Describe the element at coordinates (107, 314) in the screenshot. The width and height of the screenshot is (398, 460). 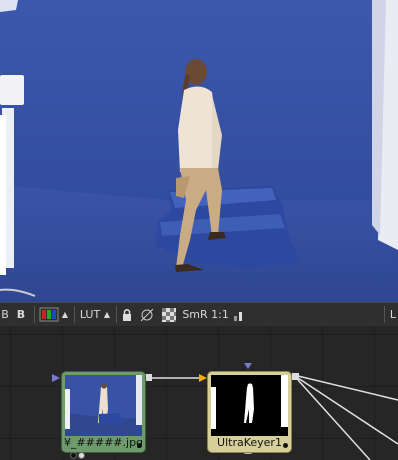
I see `lut-dropdown-arrow: ▲` at that location.